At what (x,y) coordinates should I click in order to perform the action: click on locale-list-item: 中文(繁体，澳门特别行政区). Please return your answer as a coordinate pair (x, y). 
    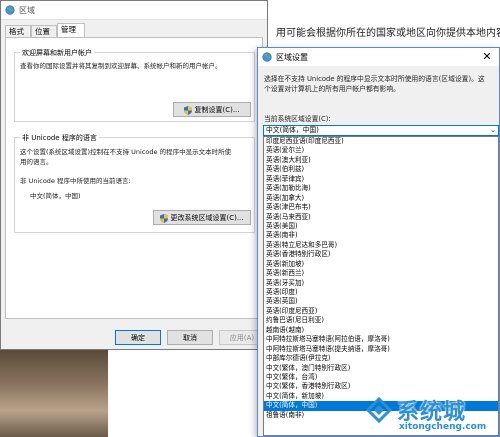
    Looking at the image, I should click on (381, 368).